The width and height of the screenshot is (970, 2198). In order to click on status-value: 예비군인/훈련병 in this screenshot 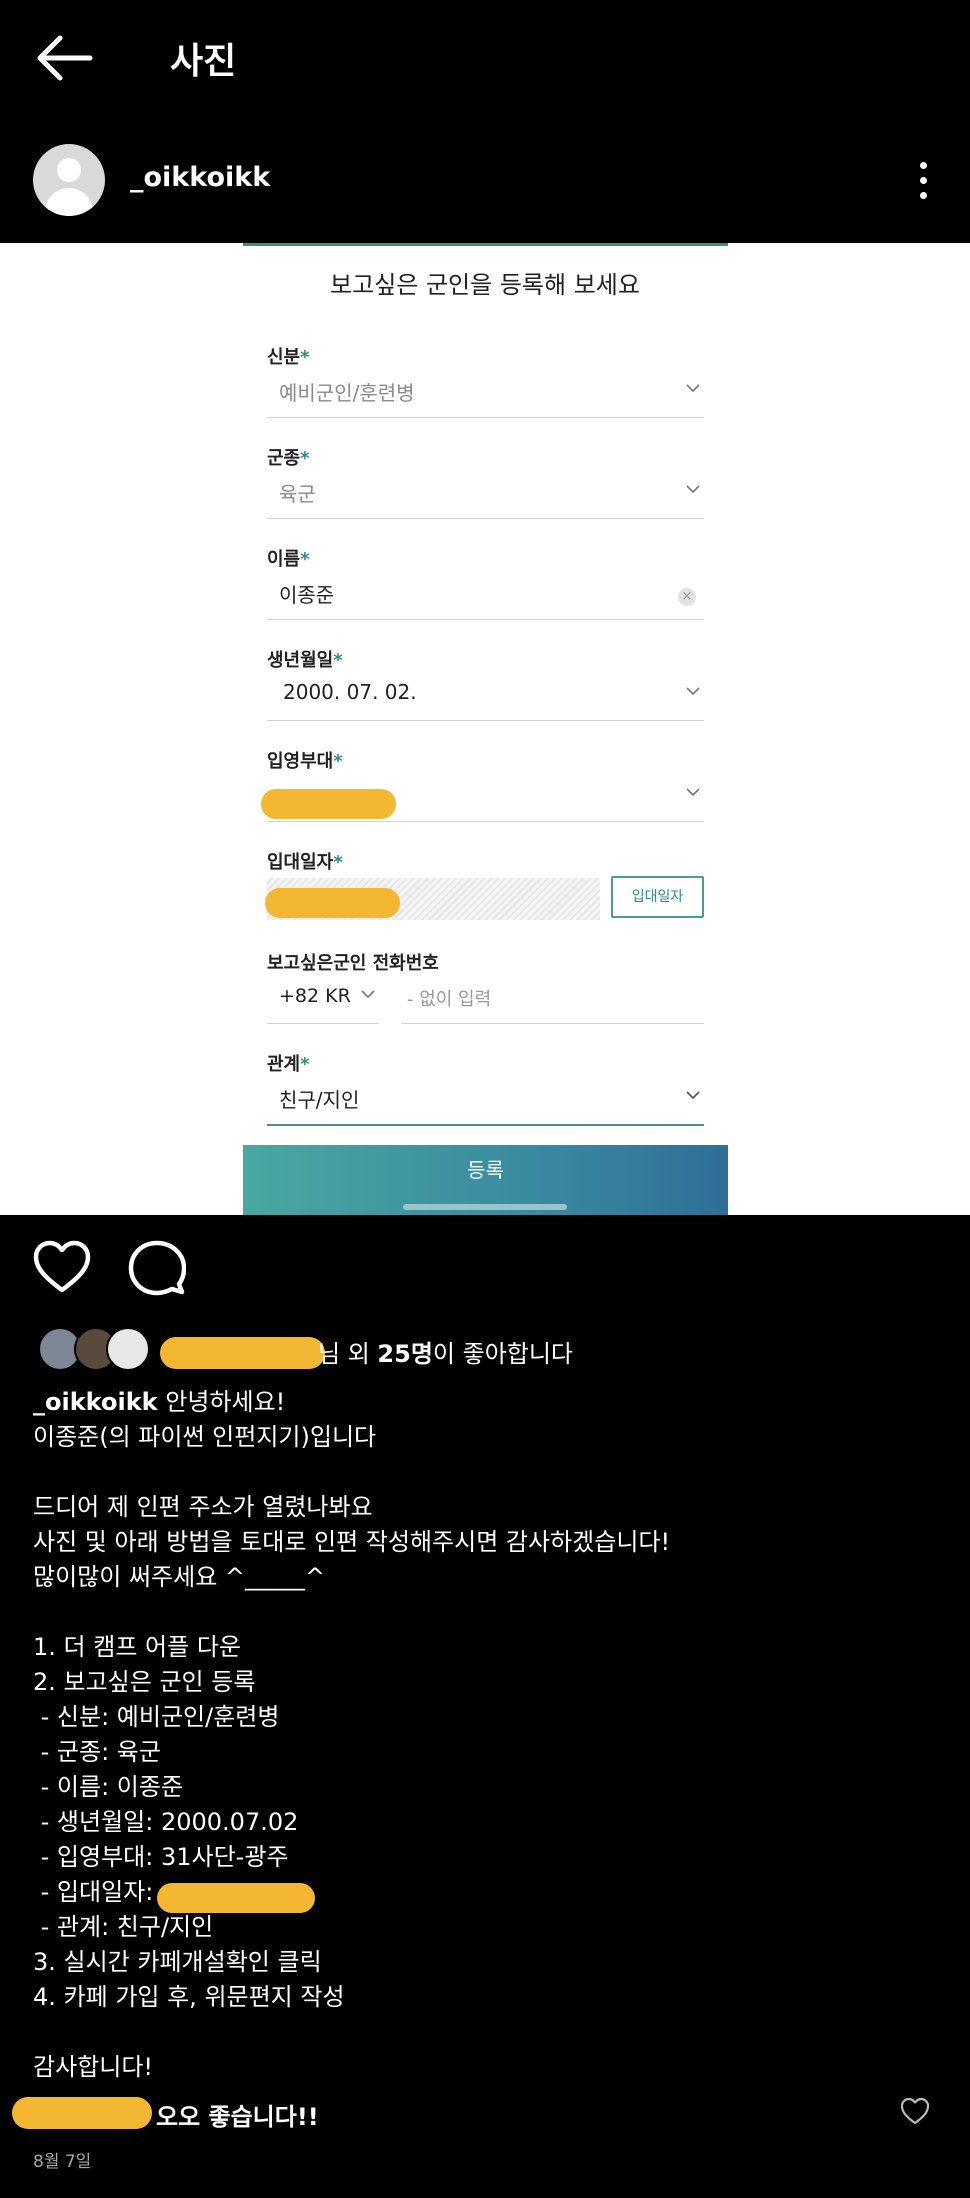, I will do `click(347, 393)`.